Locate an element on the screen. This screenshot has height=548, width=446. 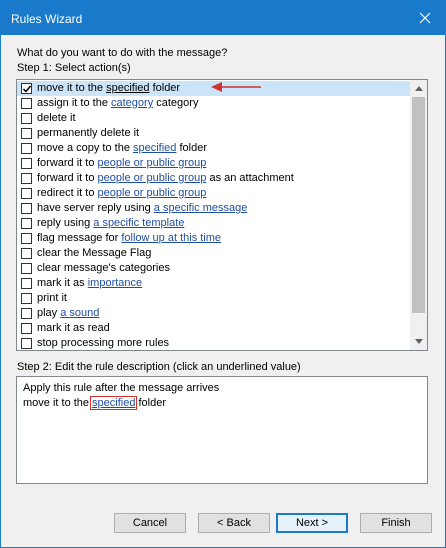
action-value-link: importance is located at coordinates (115, 283).